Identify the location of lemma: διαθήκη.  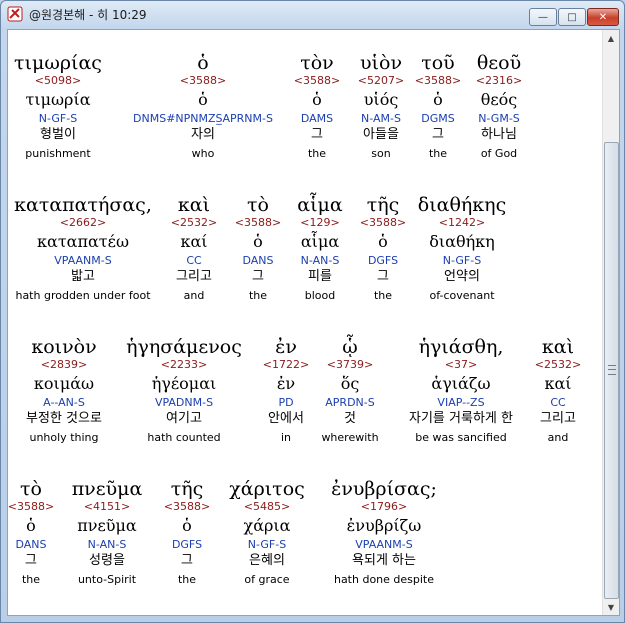
(462, 241).